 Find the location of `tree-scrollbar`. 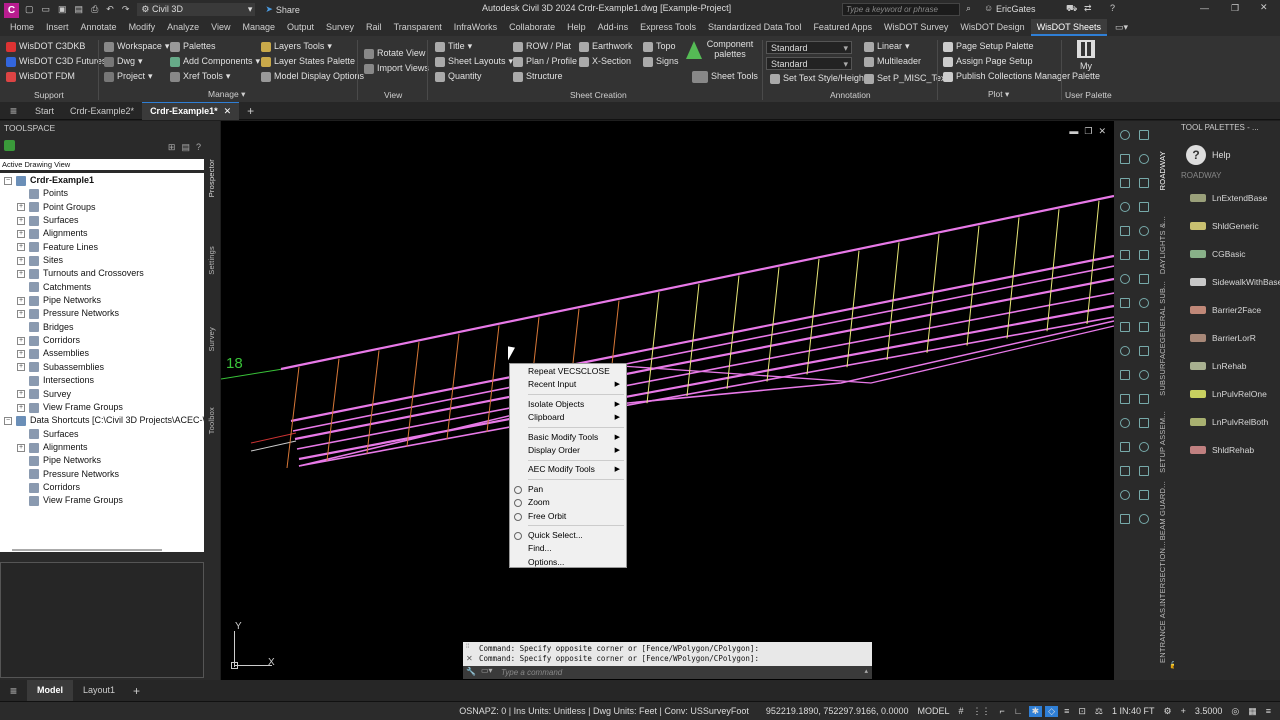

tree-scrollbar is located at coordinates (87, 550).